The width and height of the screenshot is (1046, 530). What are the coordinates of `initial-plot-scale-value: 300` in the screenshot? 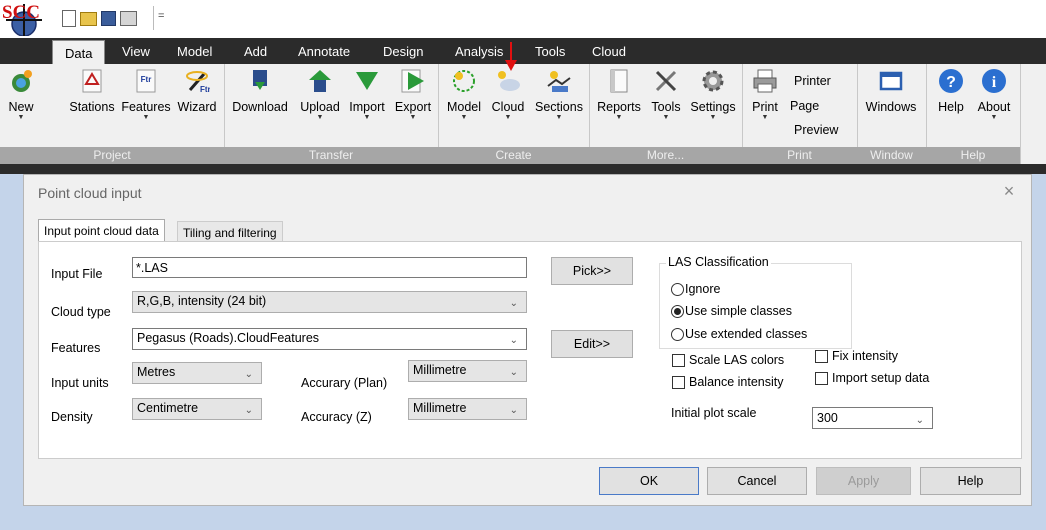 It's located at (827, 418).